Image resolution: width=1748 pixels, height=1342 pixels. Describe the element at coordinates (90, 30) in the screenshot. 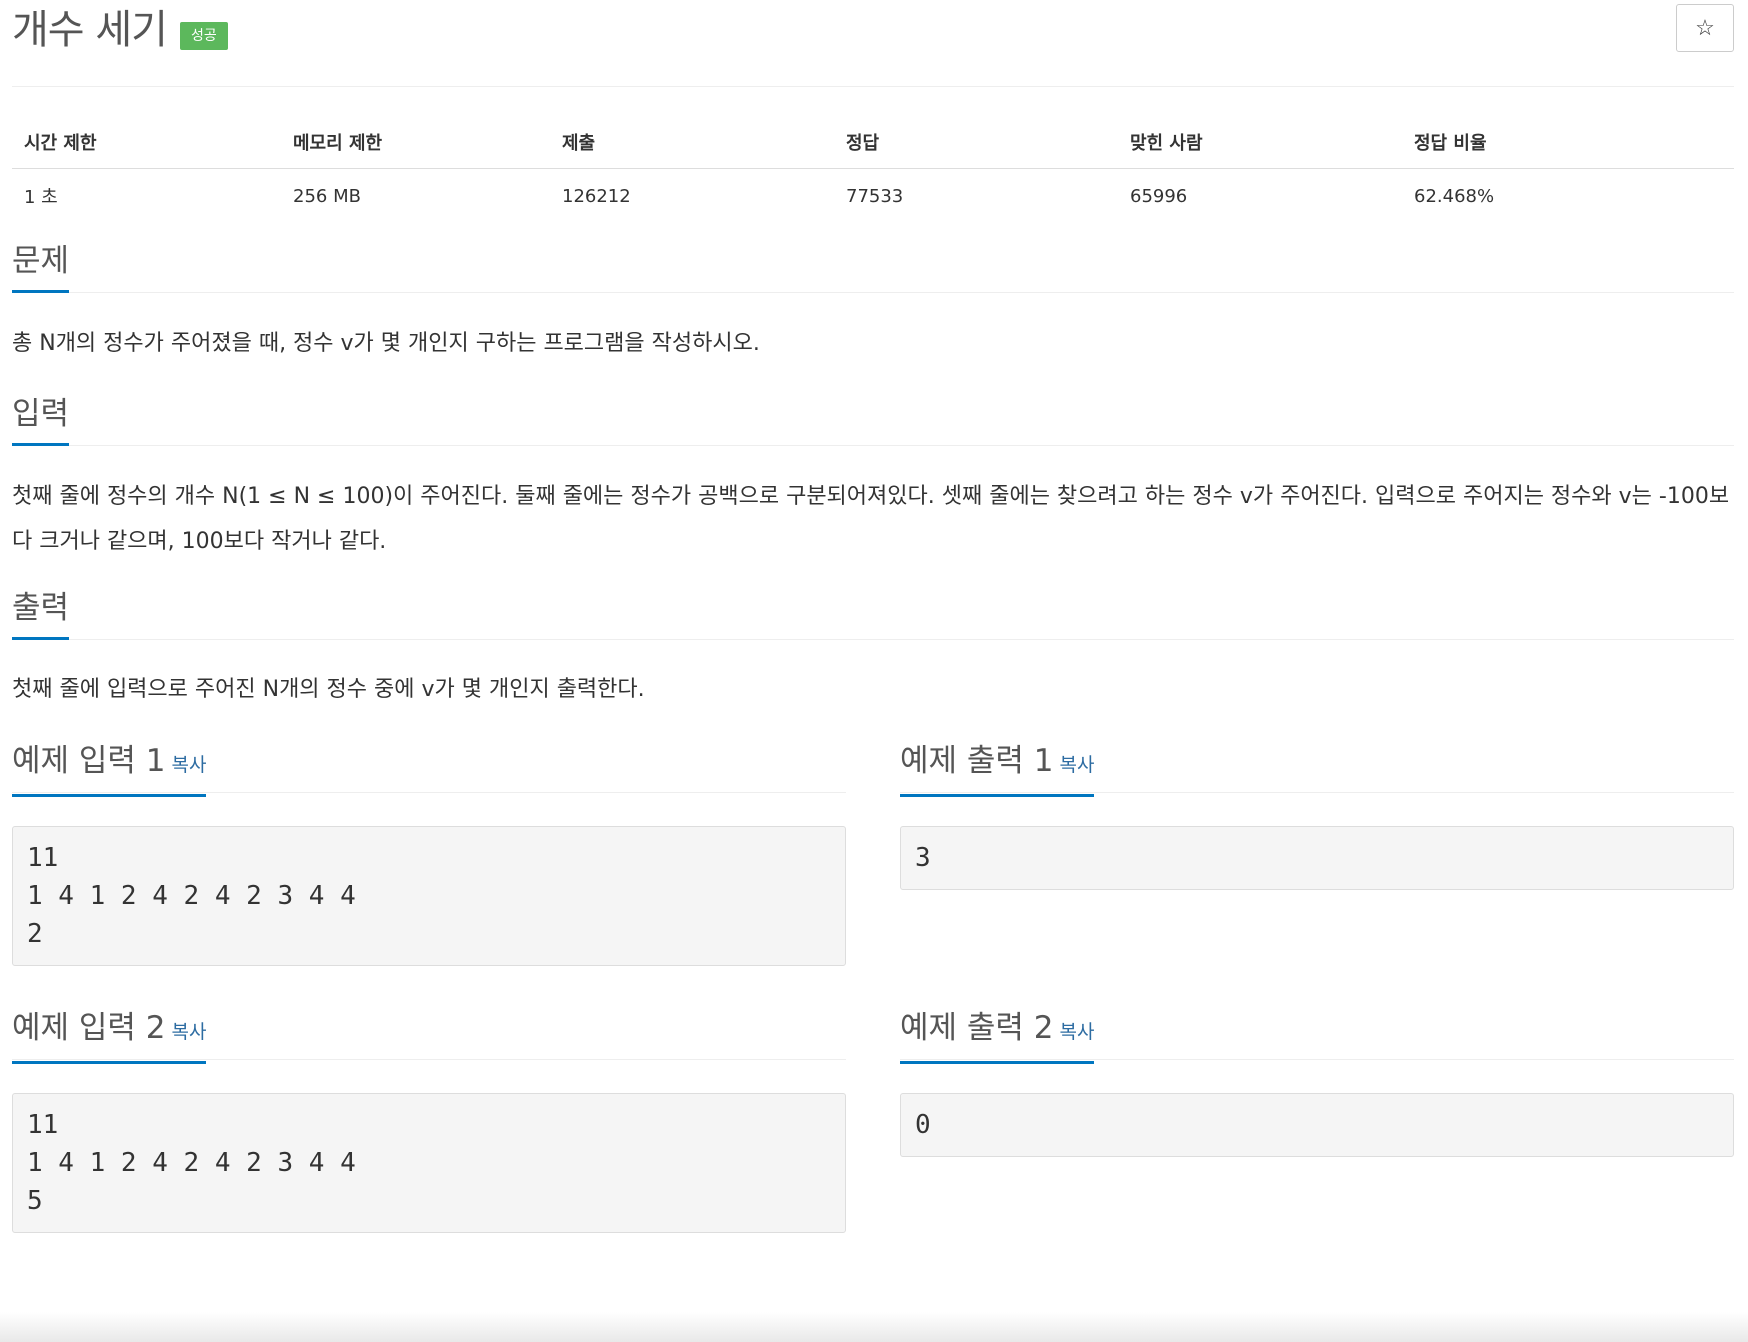

I see `page-title: 개수 세기` at that location.